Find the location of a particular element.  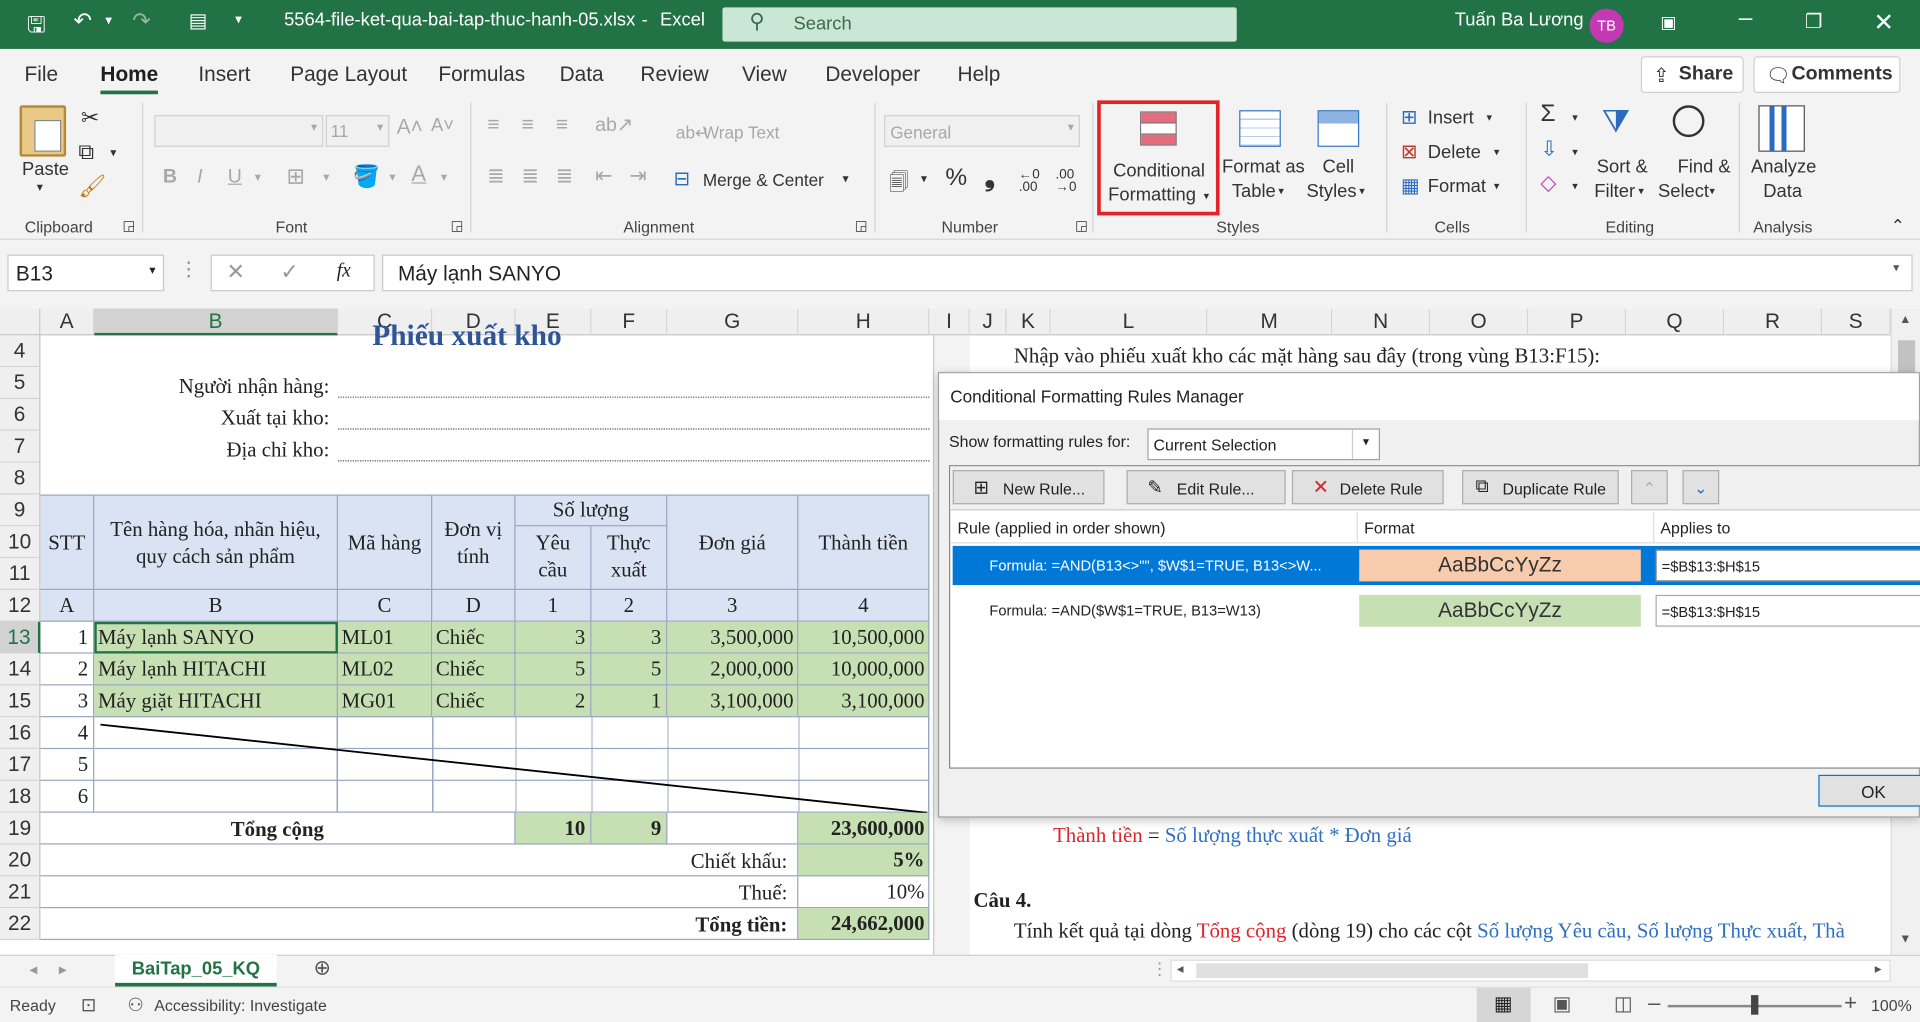

bottom-align-icon: ≡ is located at coordinates (562, 125).